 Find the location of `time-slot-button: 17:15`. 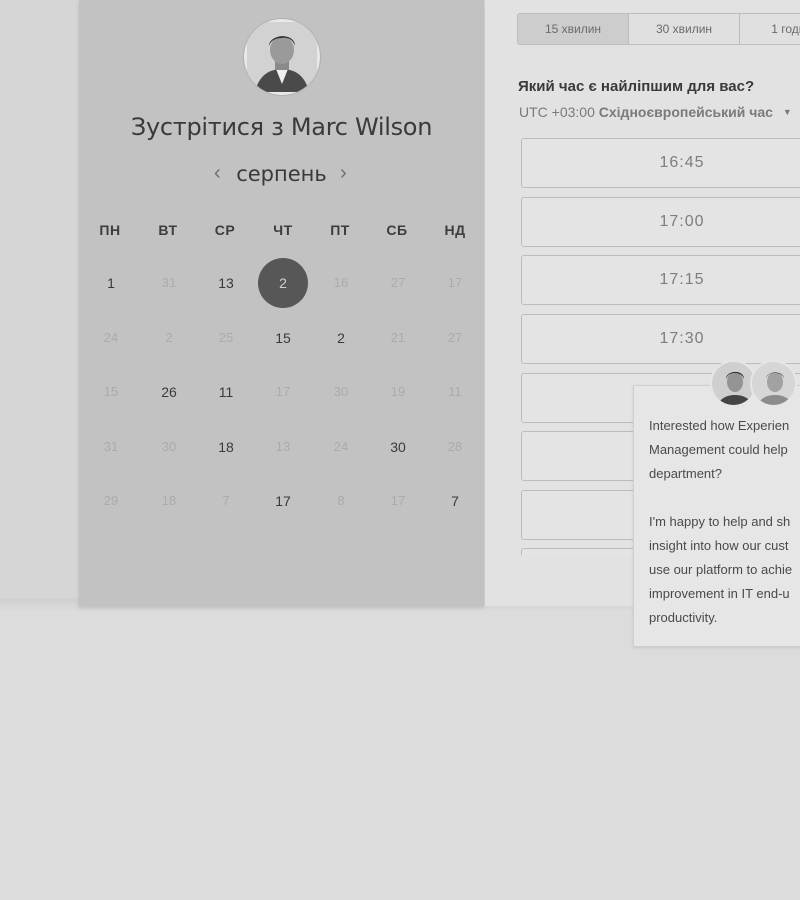

time-slot-button: 17:15 is located at coordinates (660, 280).